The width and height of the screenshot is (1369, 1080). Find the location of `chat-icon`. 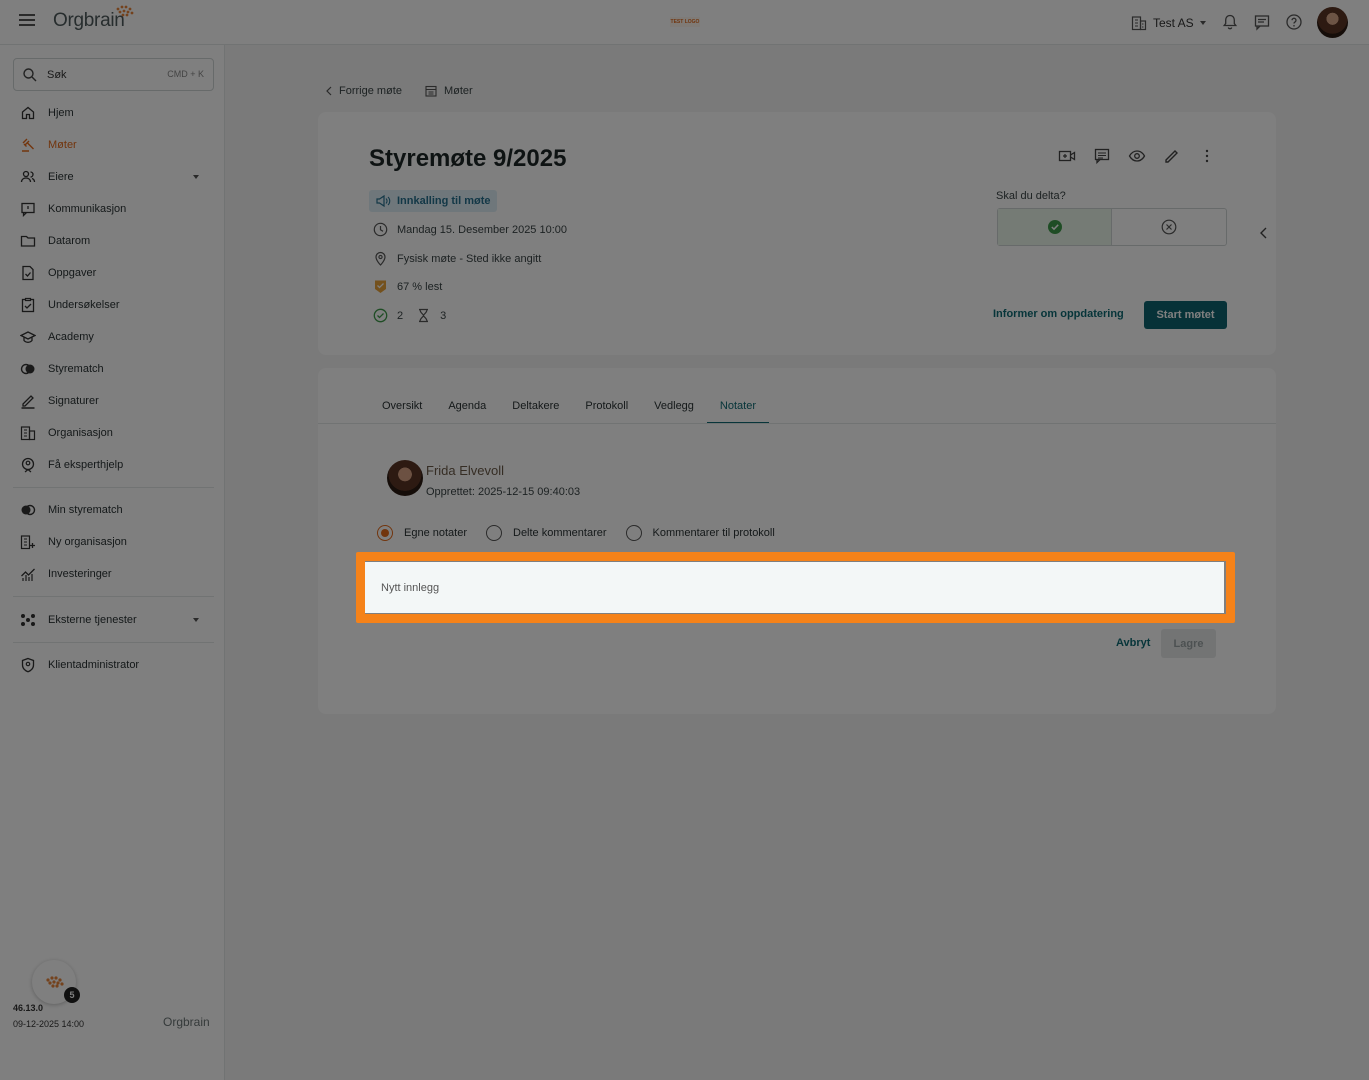

chat-icon is located at coordinates (1262, 22).